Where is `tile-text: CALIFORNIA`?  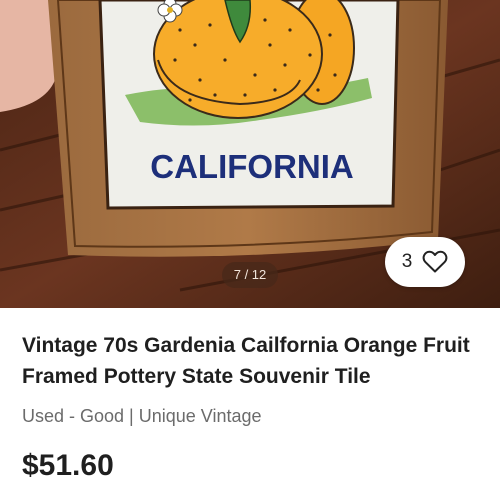
tile-text: CALIFORNIA is located at coordinates (251, 166).